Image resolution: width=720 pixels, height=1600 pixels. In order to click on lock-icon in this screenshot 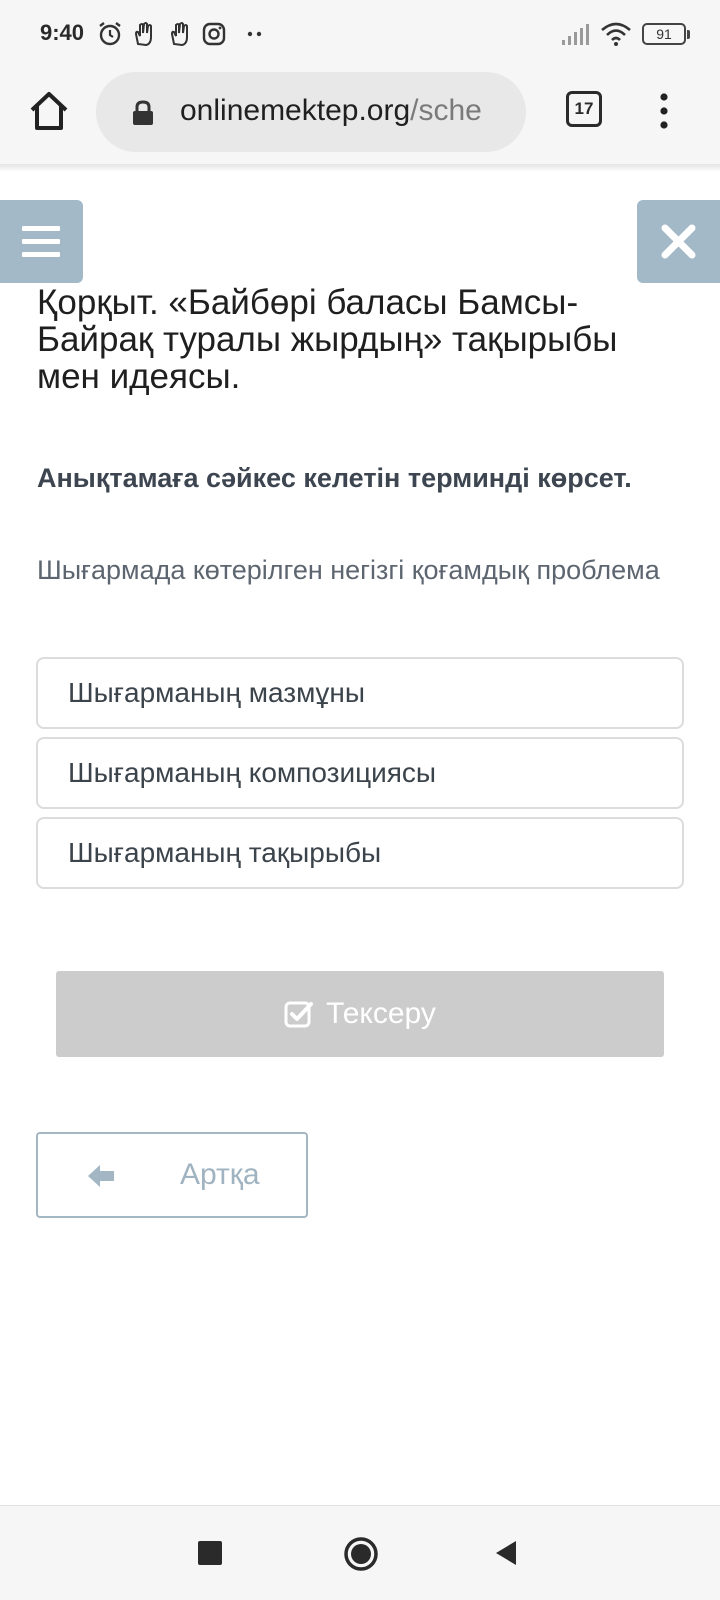, I will do `click(143, 112)`.